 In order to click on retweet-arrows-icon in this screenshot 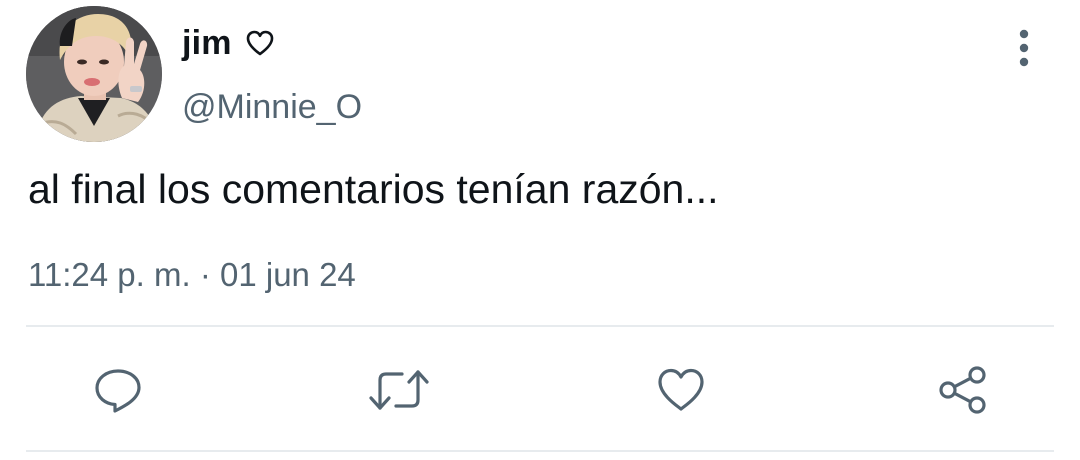, I will do `click(399, 390)`.